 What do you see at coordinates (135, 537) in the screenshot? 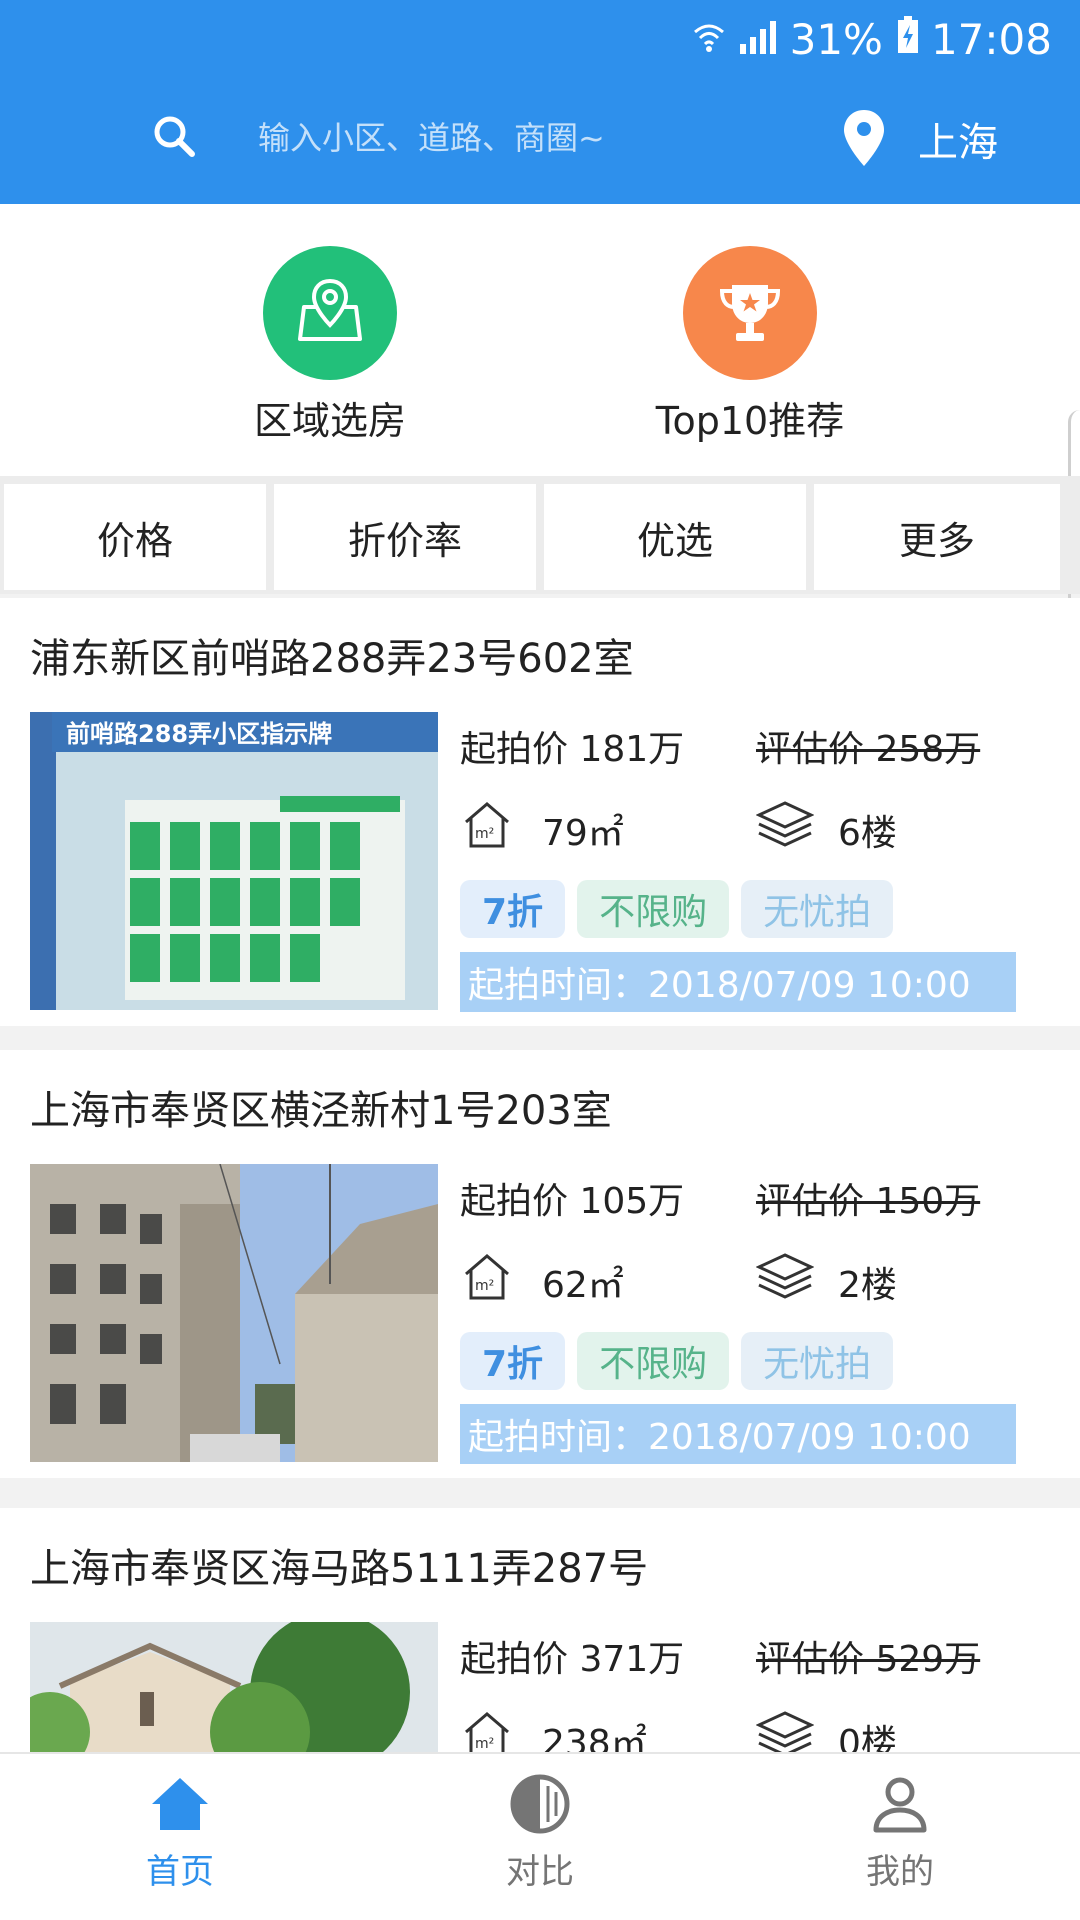
I see `filter-price: 价格` at bounding box center [135, 537].